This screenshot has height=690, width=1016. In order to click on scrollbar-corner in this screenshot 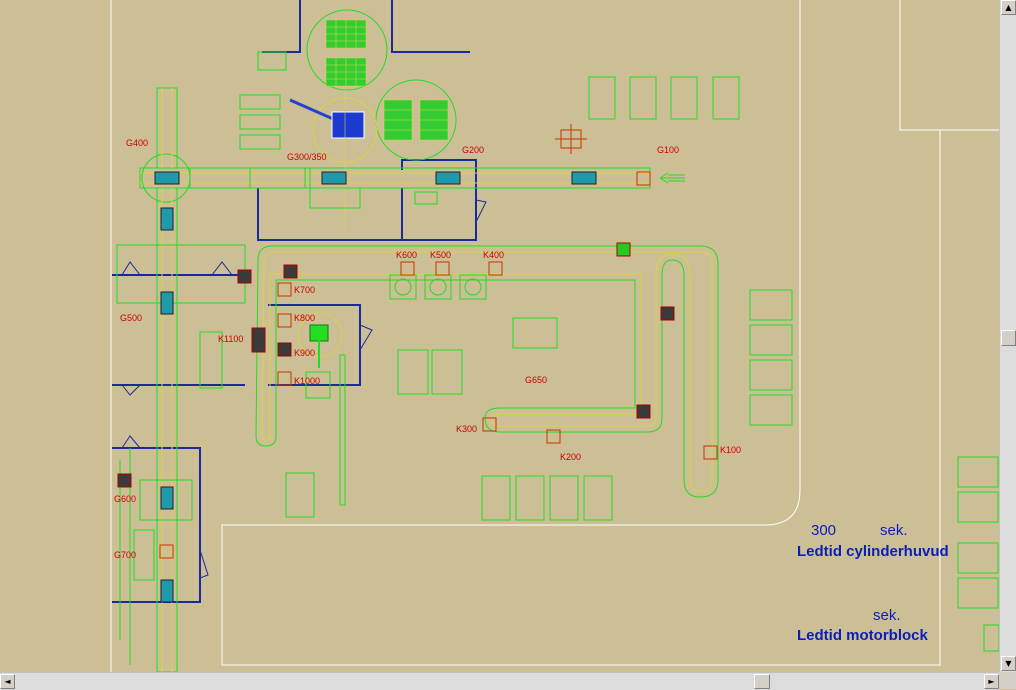, I will do `click(1007, 680)`.